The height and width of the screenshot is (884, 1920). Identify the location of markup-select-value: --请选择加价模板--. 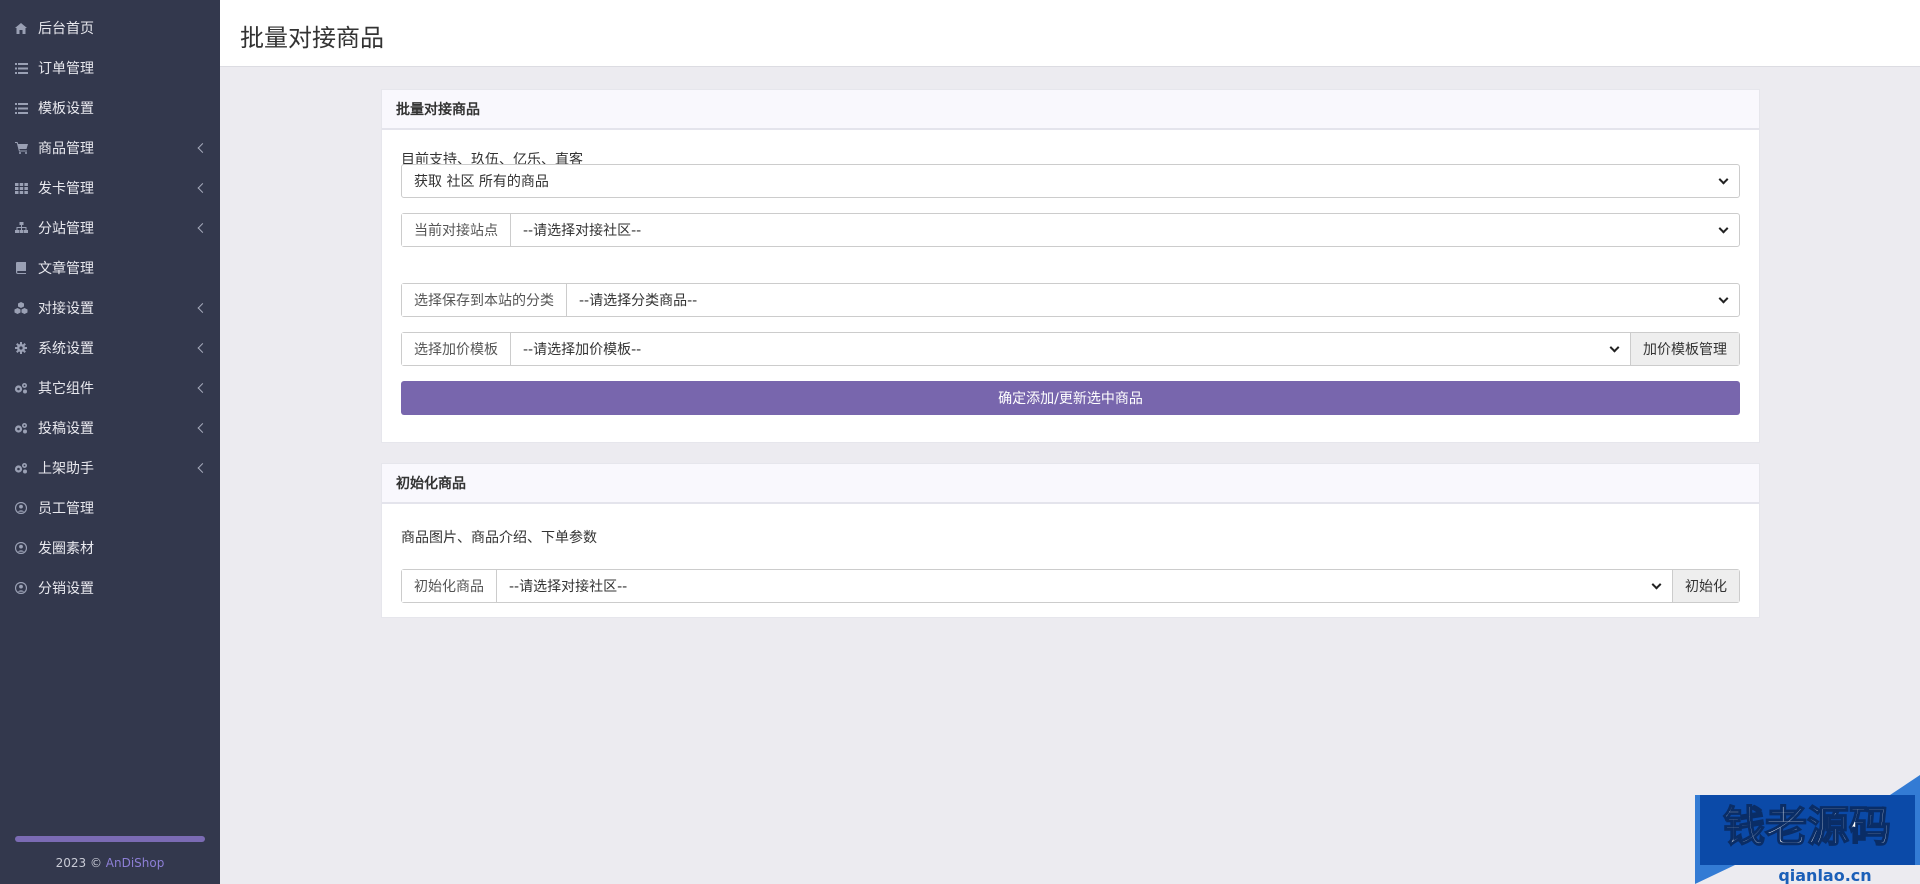
(582, 350).